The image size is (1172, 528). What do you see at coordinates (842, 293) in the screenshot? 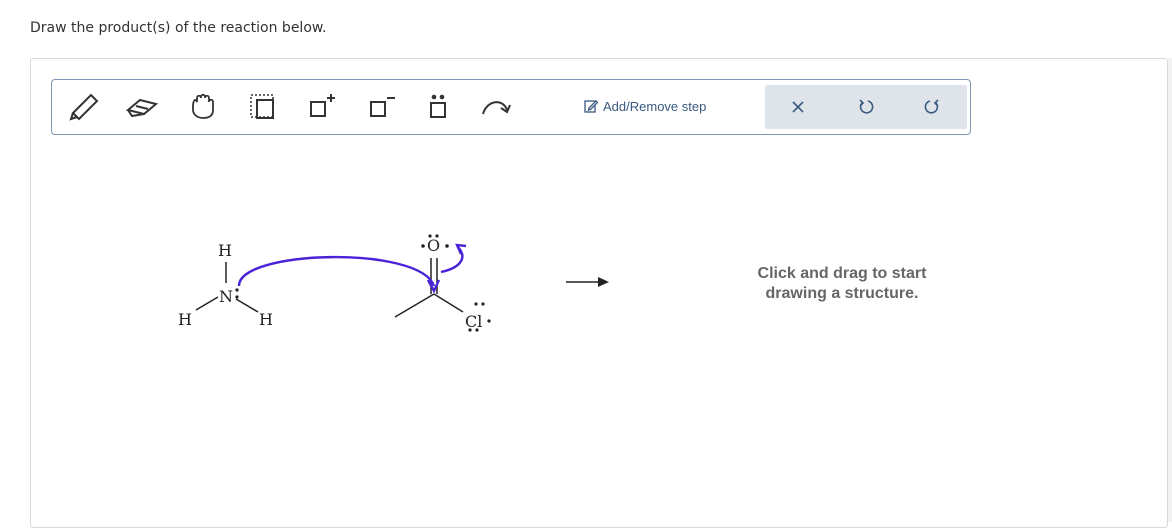
I see `hint-line-2: drawing a structure.` at bounding box center [842, 293].